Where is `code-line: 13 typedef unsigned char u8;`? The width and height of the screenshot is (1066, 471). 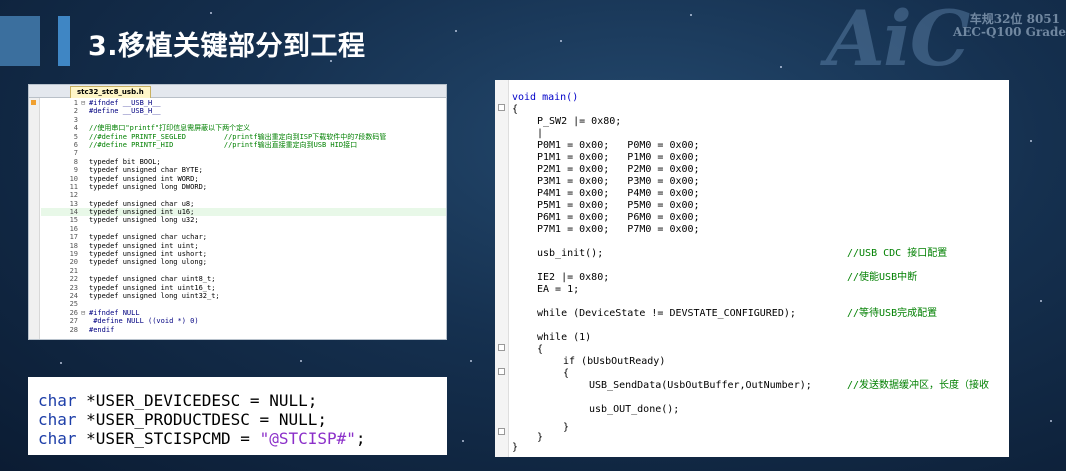
code-line: 13 typedef unsigned char u8; is located at coordinates (243, 204).